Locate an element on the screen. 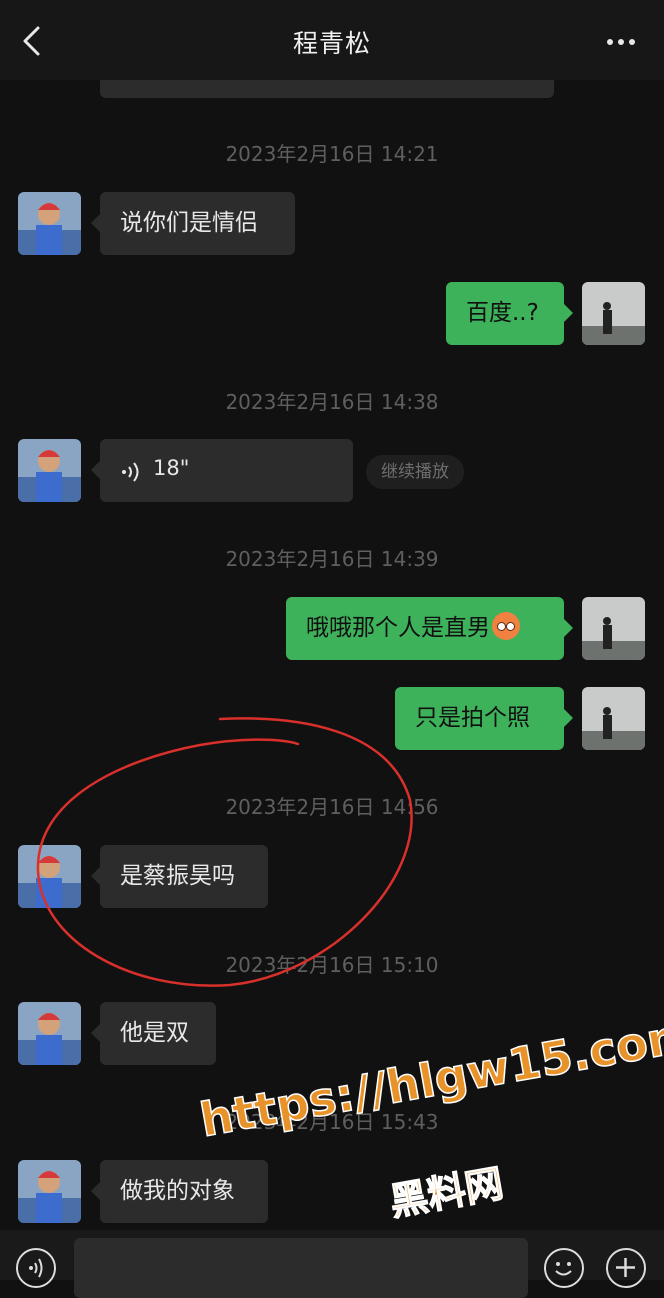 This screenshot has width=664, height=1298. timestamp: 2023年2月16日 14:39 is located at coordinates (332, 559).